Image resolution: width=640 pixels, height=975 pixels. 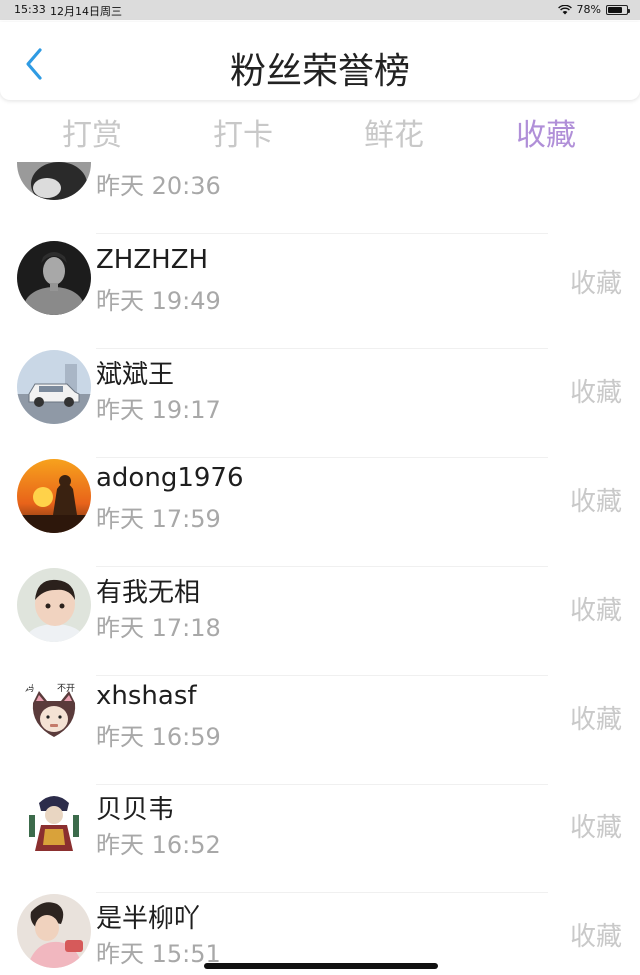 I want to click on avatar-dark-portrait-icon, so click(x=54, y=181).